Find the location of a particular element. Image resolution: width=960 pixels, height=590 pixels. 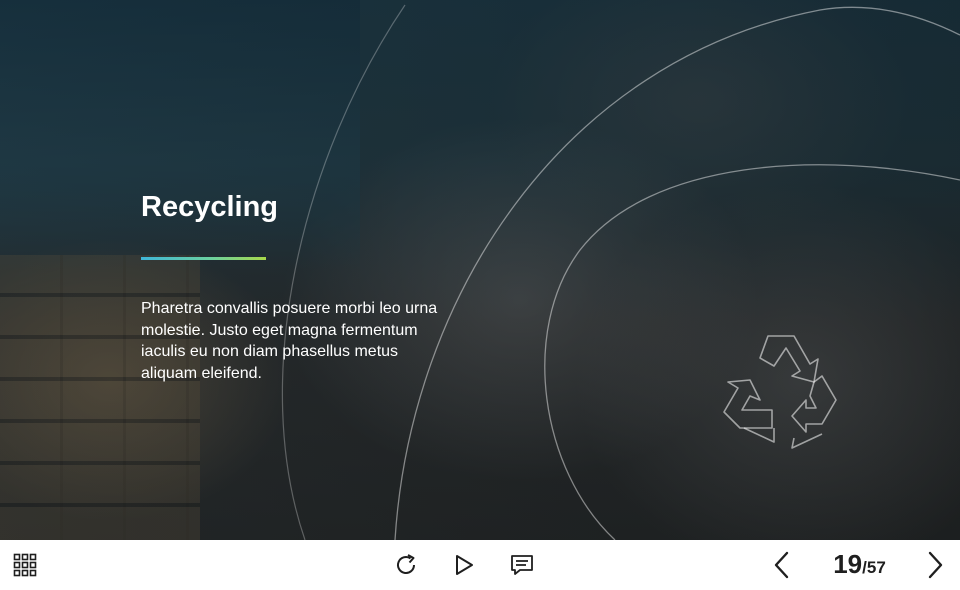

notes-button is located at coordinates (522, 565).